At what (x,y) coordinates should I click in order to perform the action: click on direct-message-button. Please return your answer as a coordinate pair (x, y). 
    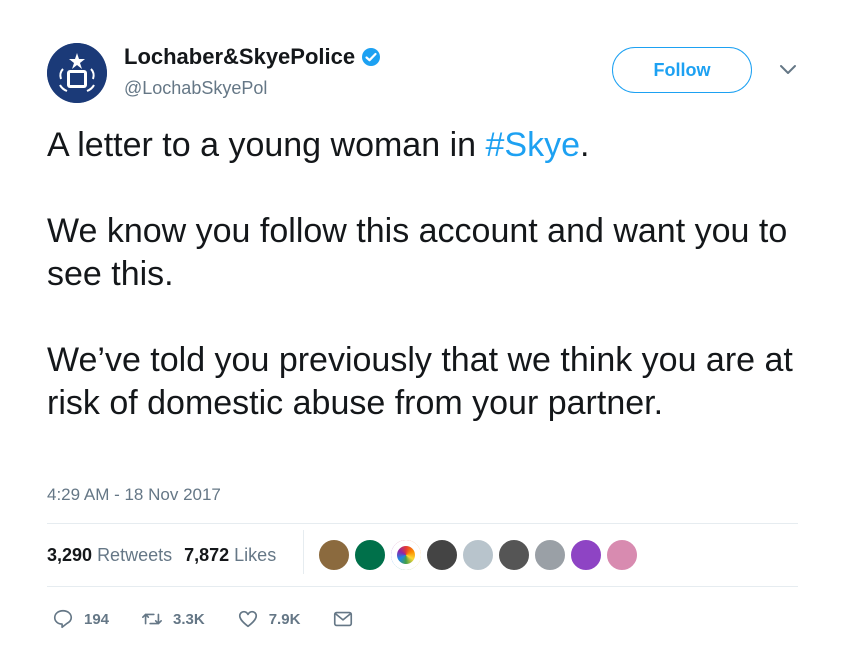
    Looking at the image, I should click on (348, 619).